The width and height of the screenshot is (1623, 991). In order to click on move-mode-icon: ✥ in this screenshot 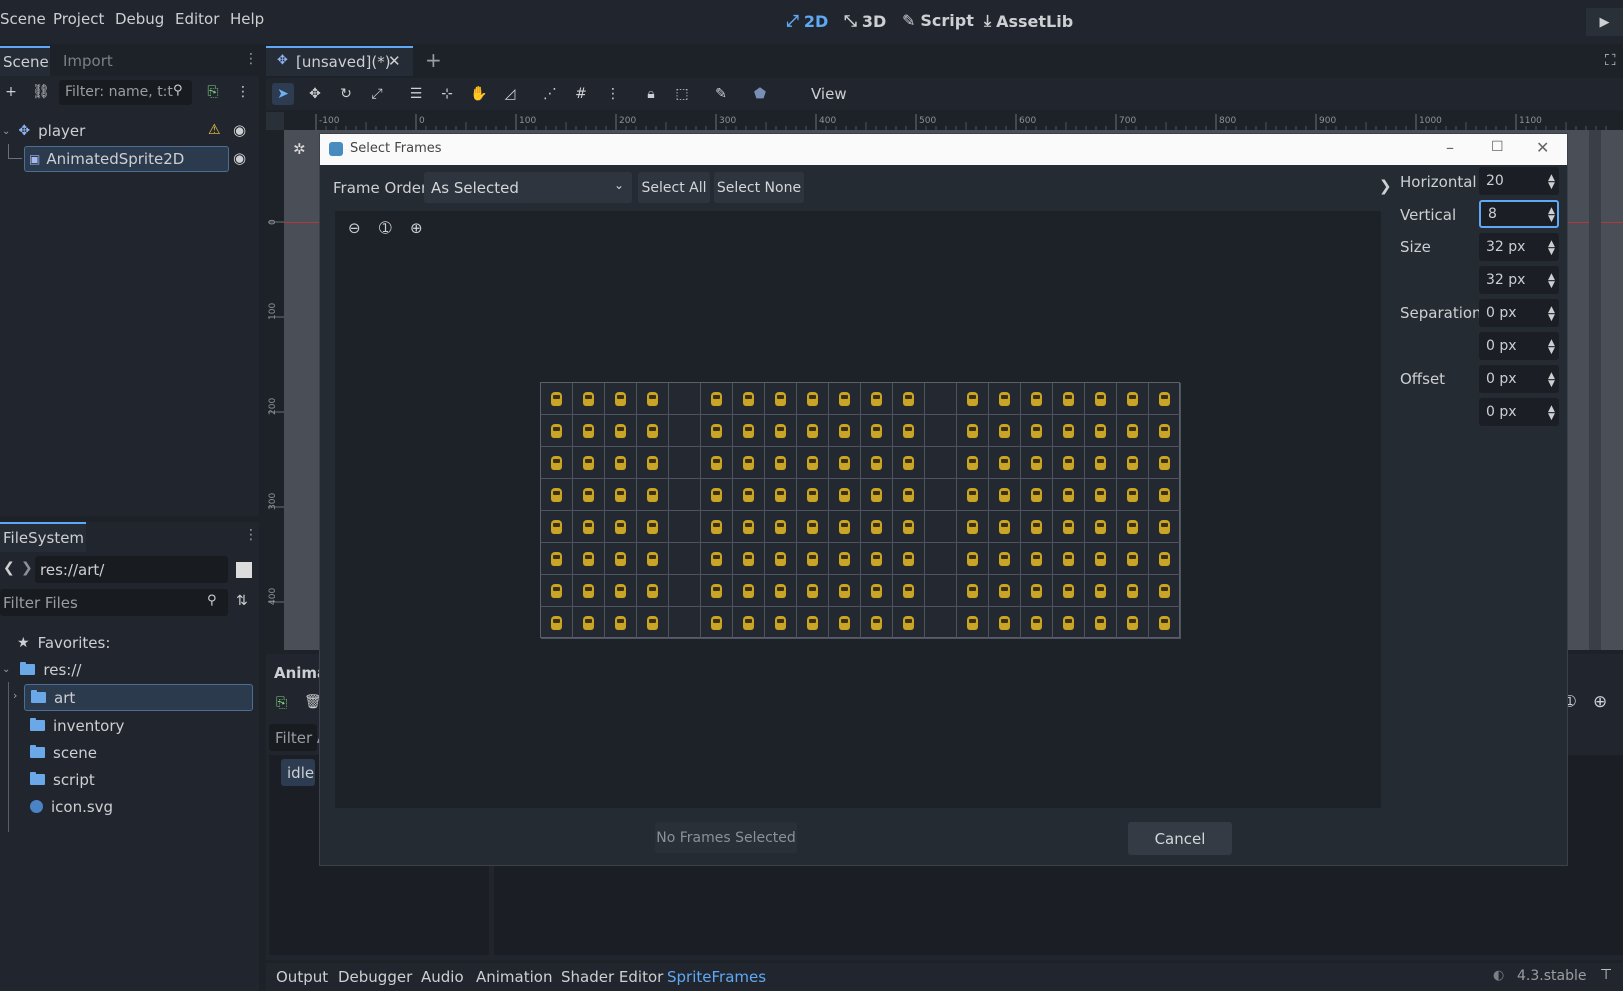, I will do `click(315, 94)`.